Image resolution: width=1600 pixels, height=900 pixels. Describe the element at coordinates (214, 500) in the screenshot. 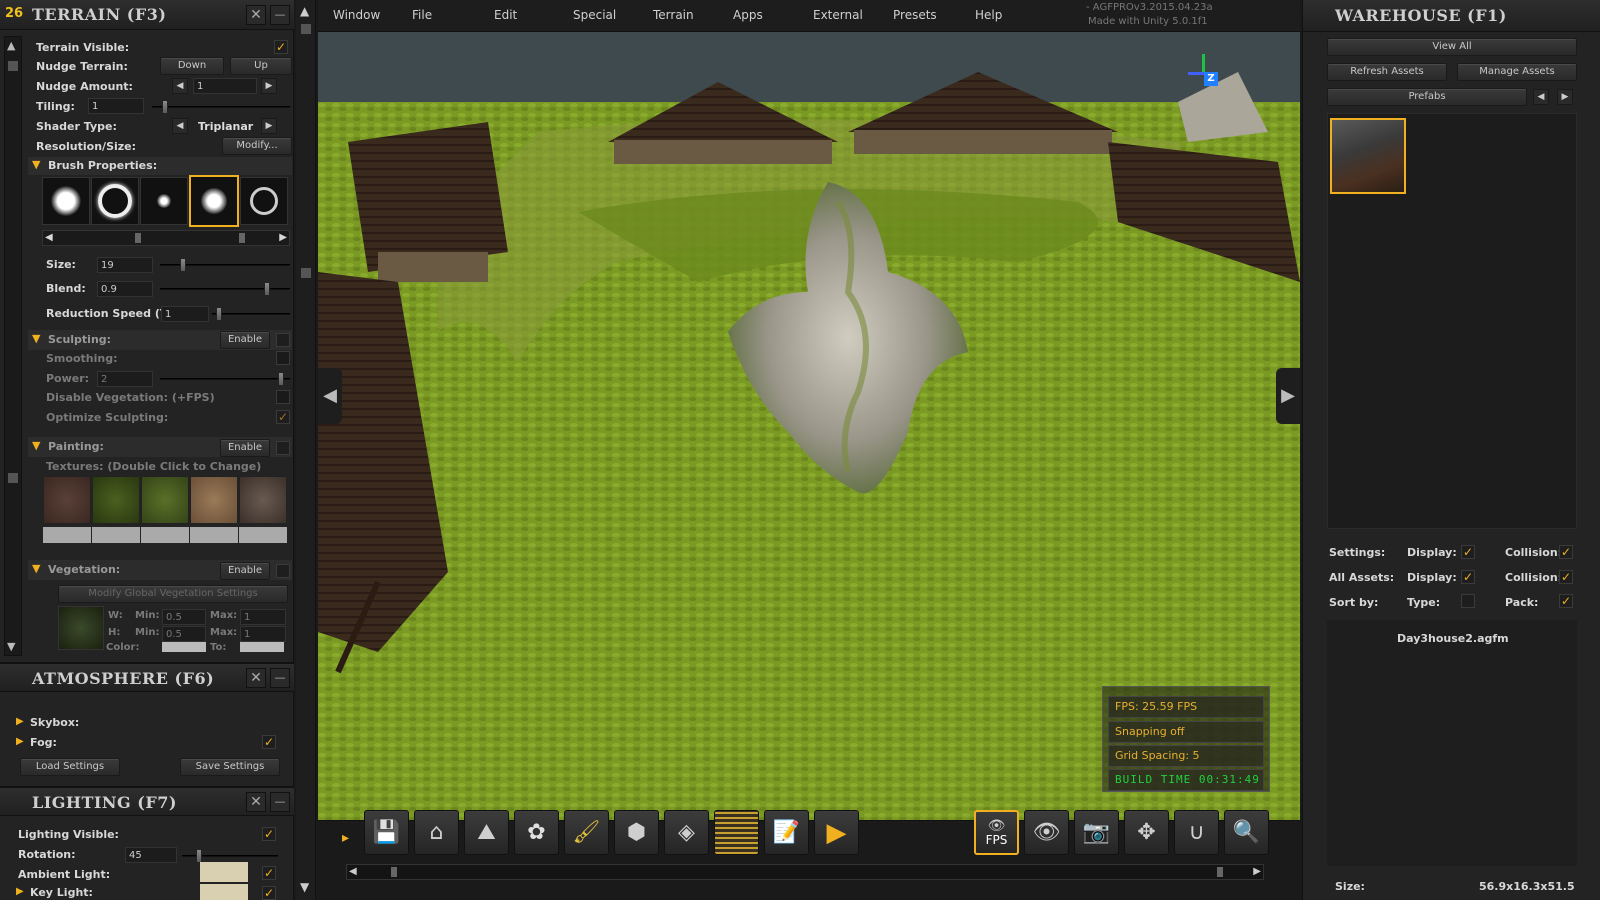

I see `texture-sand` at that location.